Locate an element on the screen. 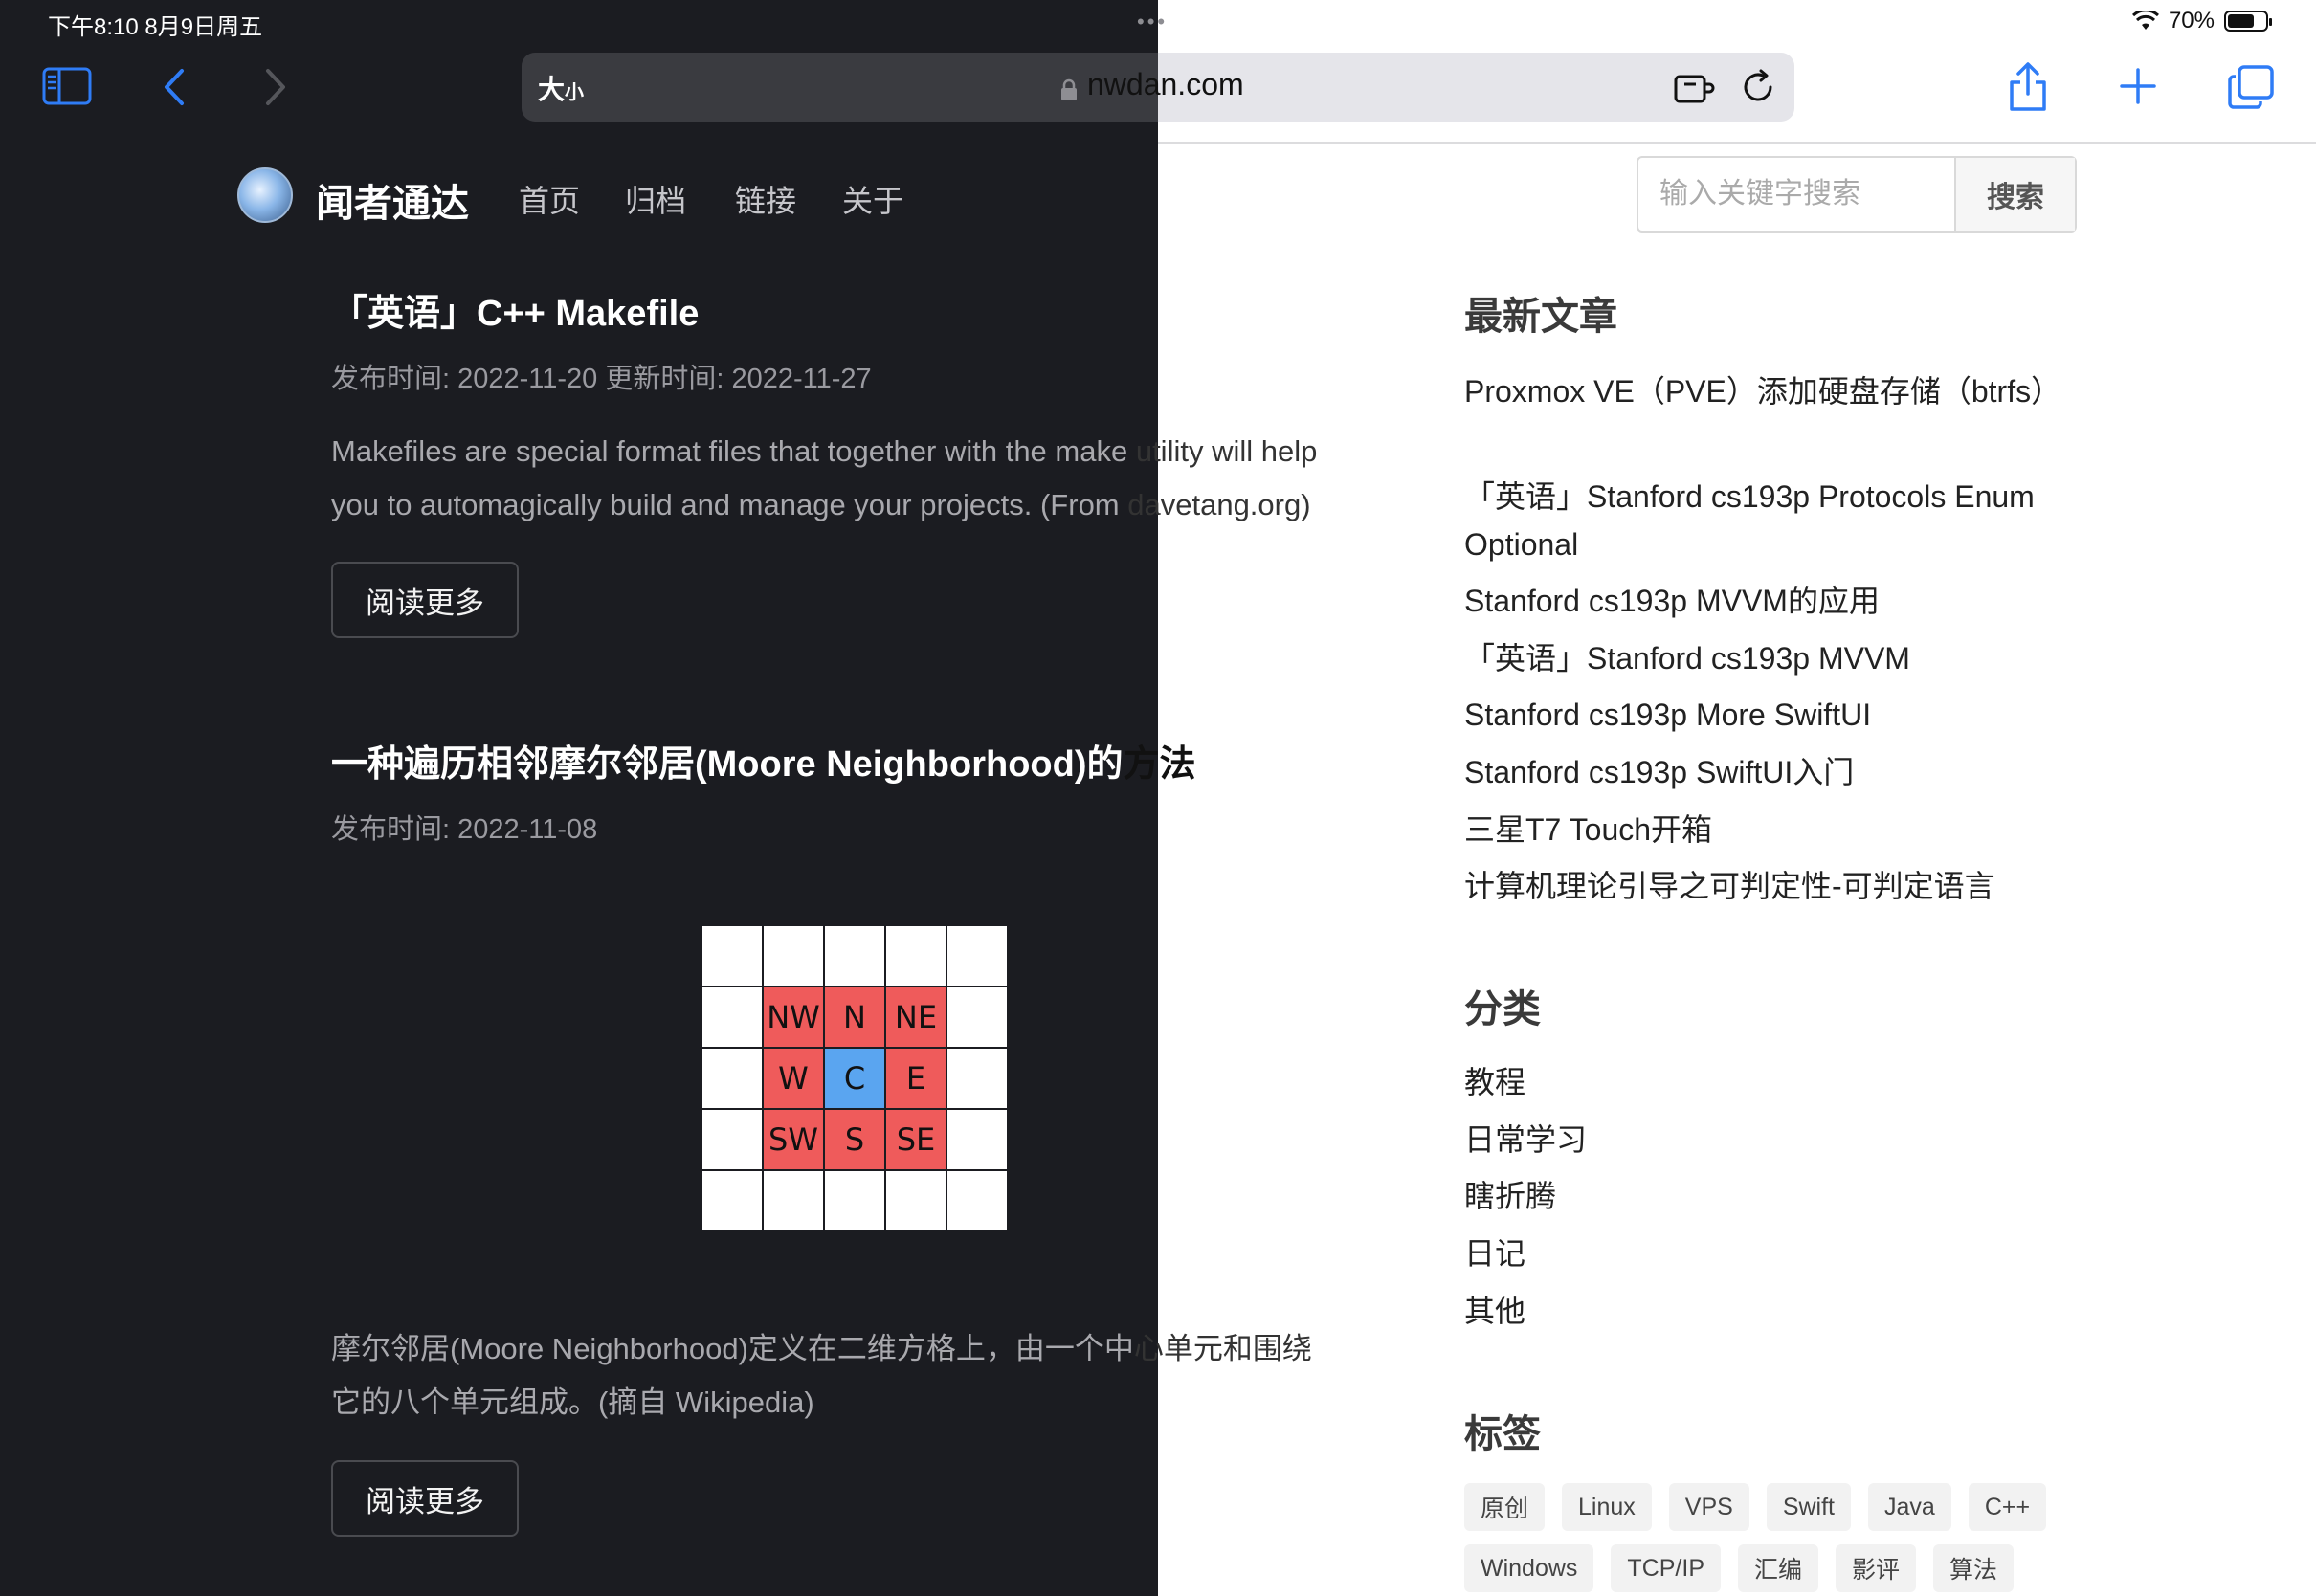 The height and width of the screenshot is (1596, 2316). battery-icon is located at coordinates (2248, 21).